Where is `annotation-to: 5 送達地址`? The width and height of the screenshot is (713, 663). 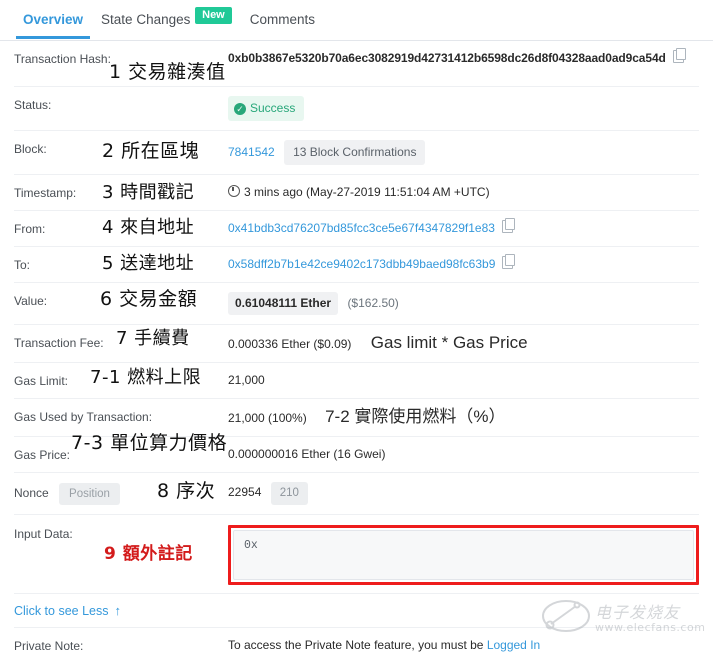 annotation-to: 5 送達地址 is located at coordinates (148, 263).